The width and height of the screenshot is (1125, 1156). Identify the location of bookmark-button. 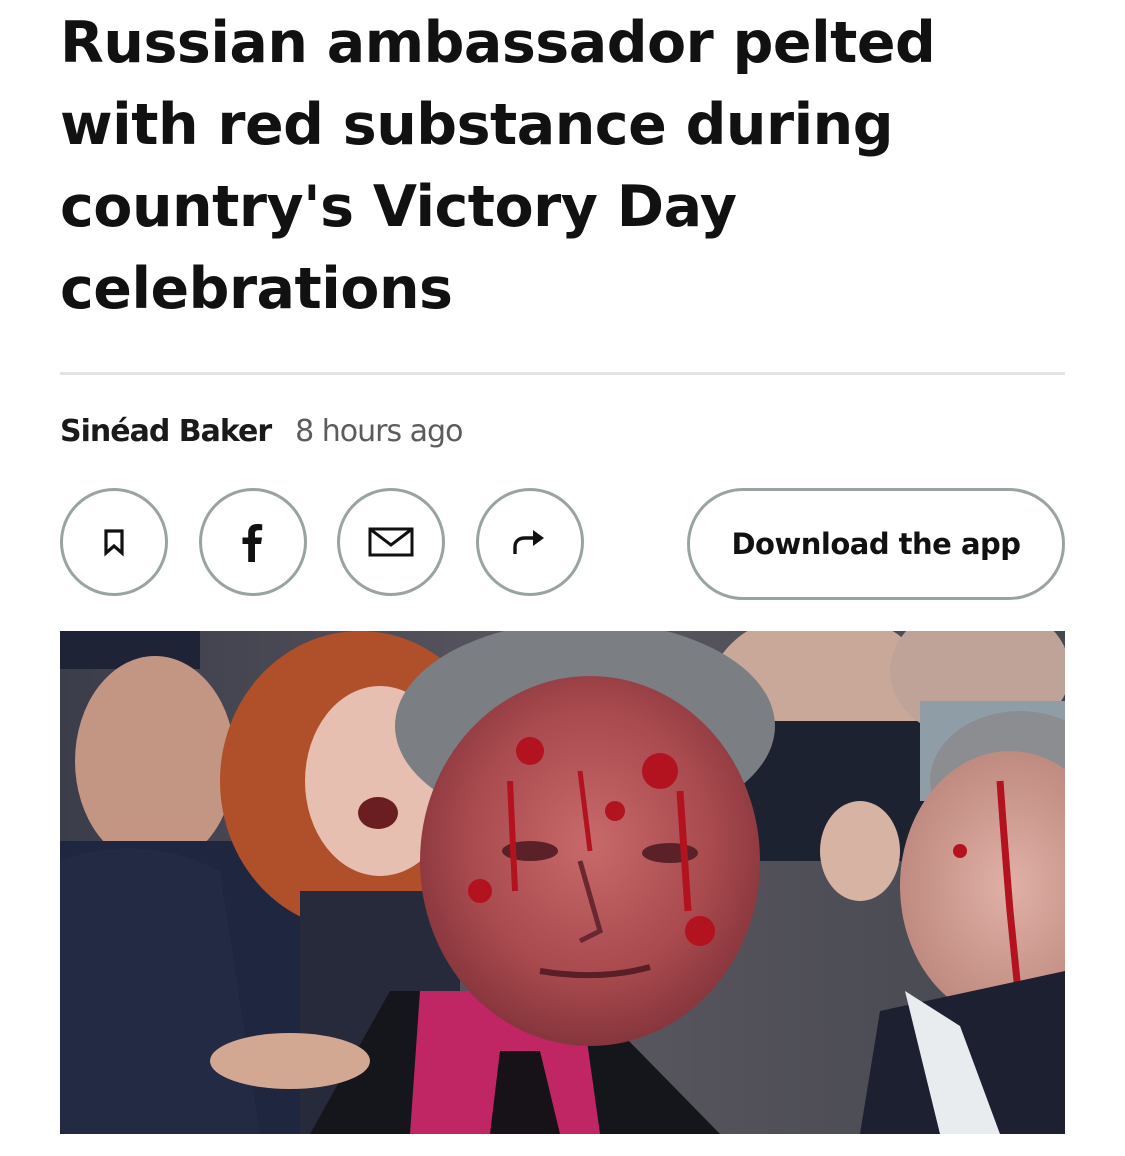
(114, 542).